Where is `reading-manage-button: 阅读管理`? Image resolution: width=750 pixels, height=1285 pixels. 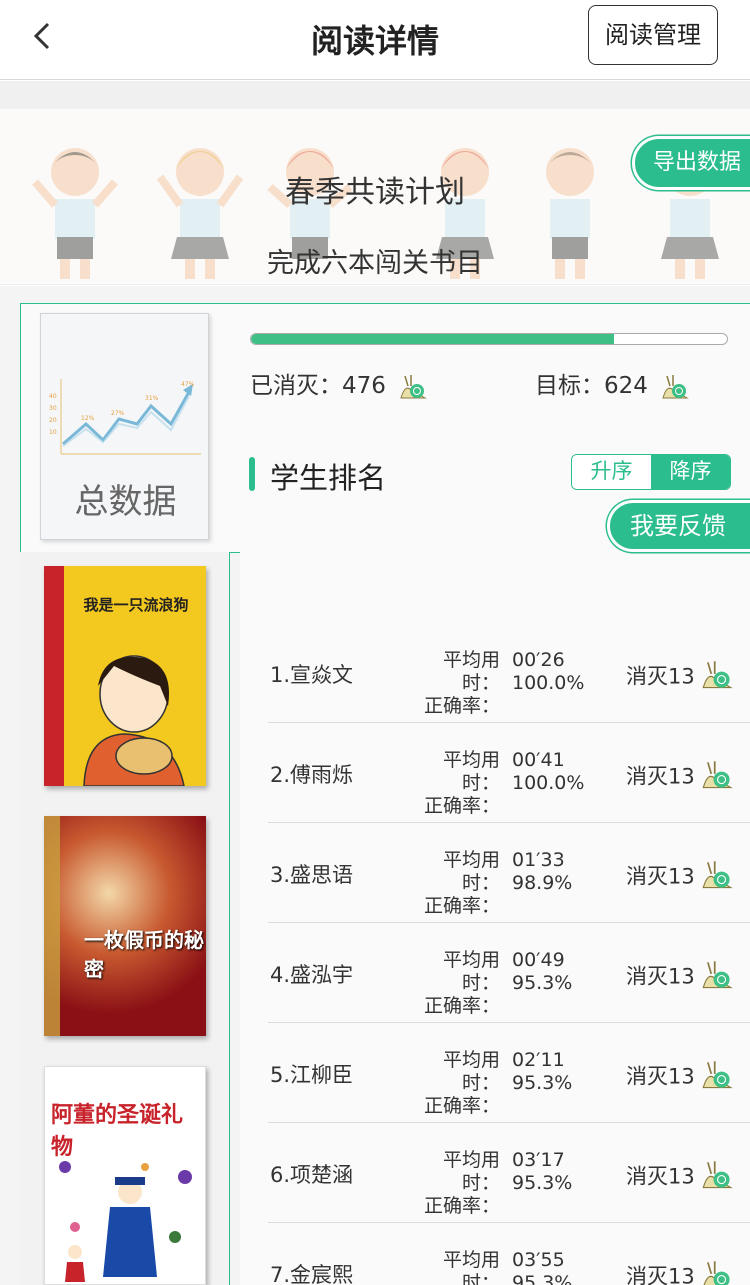 reading-manage-button: 阅读管理 is located at coordinates (653, 35).